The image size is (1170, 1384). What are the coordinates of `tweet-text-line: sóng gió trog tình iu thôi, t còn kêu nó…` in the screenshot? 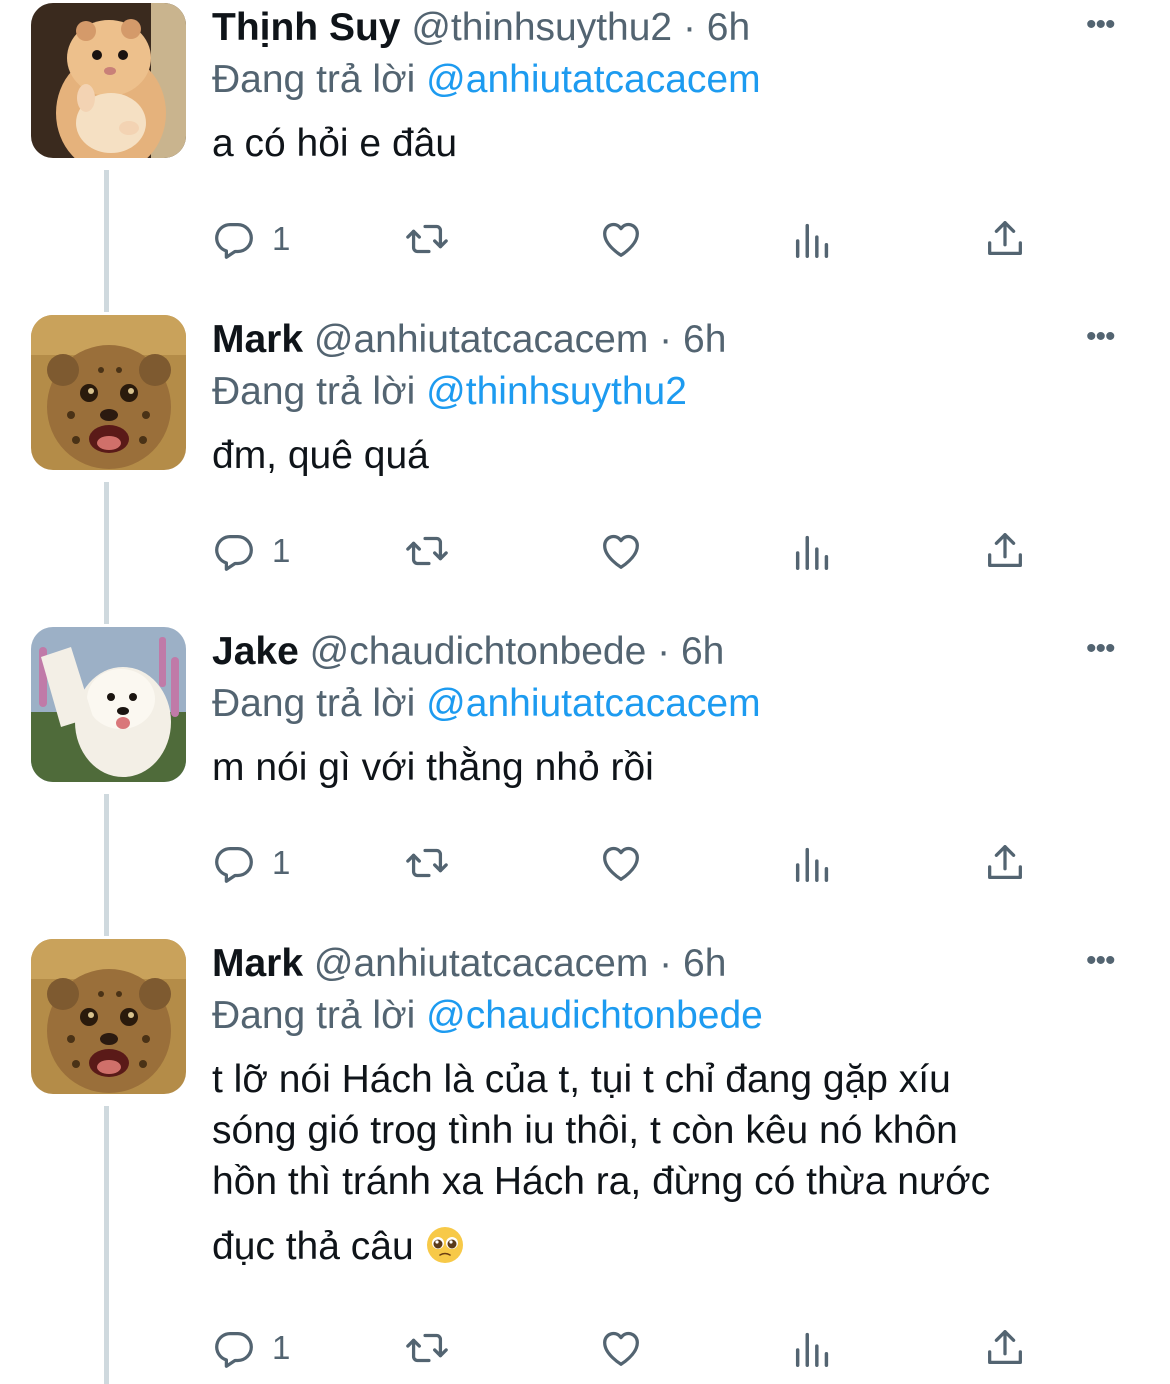 It's located at (585, 1130).